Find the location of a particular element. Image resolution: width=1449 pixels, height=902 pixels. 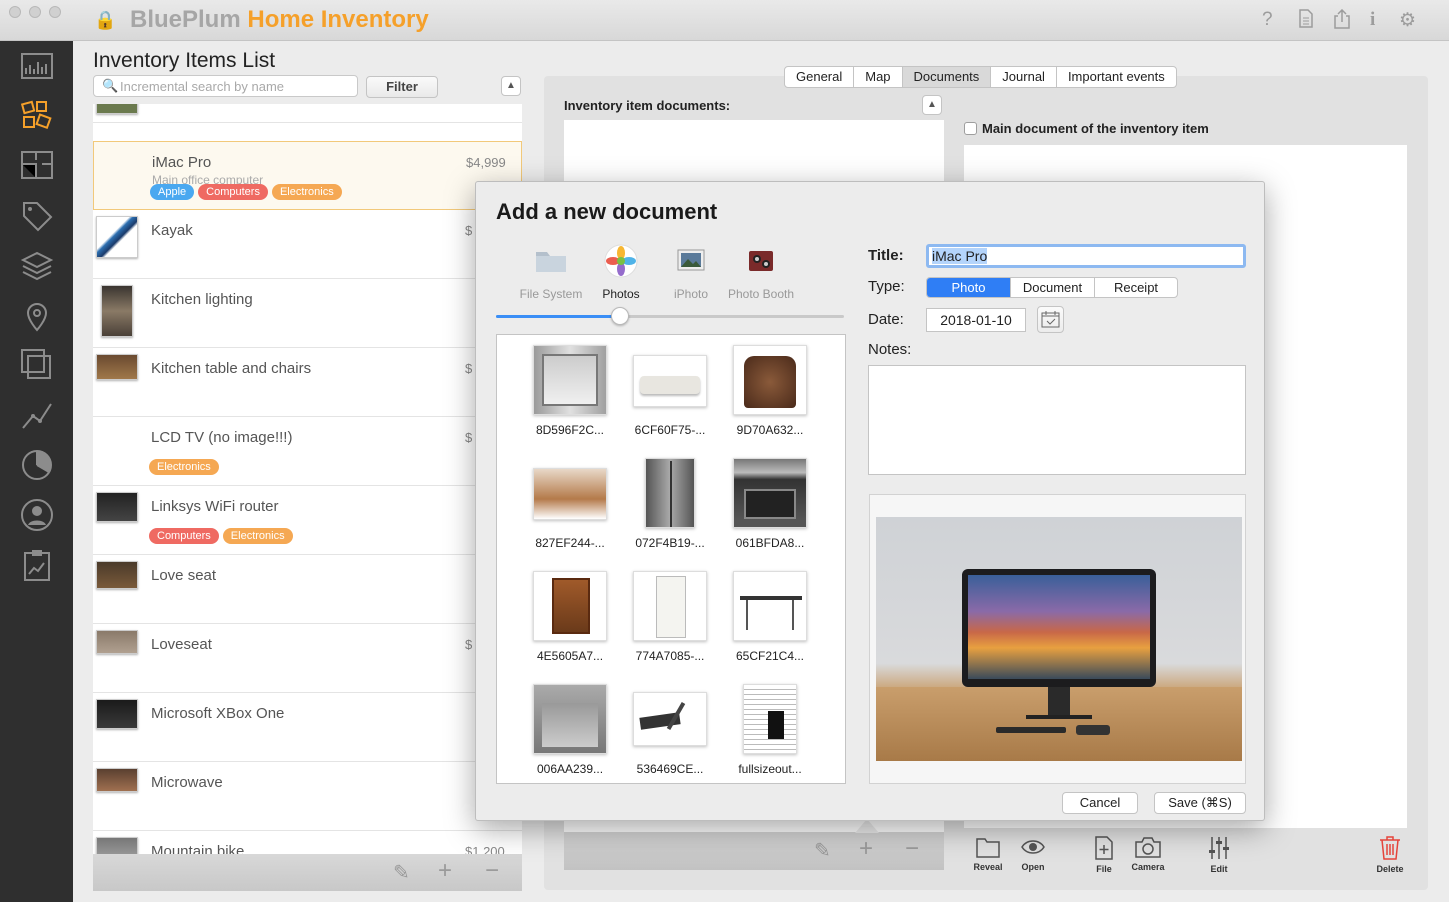

report-clipboard-icon is located at coordinates (37, 565).